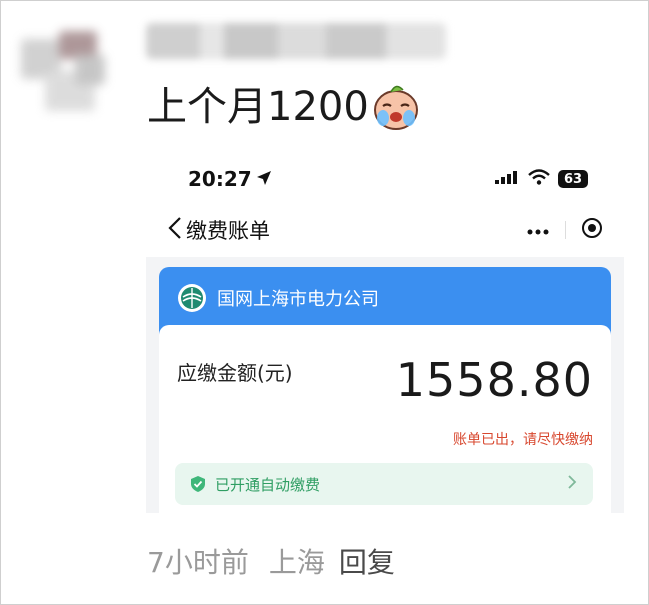  Describe the element at coordinates (385, 231) in the screenshot. I see `navbar: 缴费账单` at that location.